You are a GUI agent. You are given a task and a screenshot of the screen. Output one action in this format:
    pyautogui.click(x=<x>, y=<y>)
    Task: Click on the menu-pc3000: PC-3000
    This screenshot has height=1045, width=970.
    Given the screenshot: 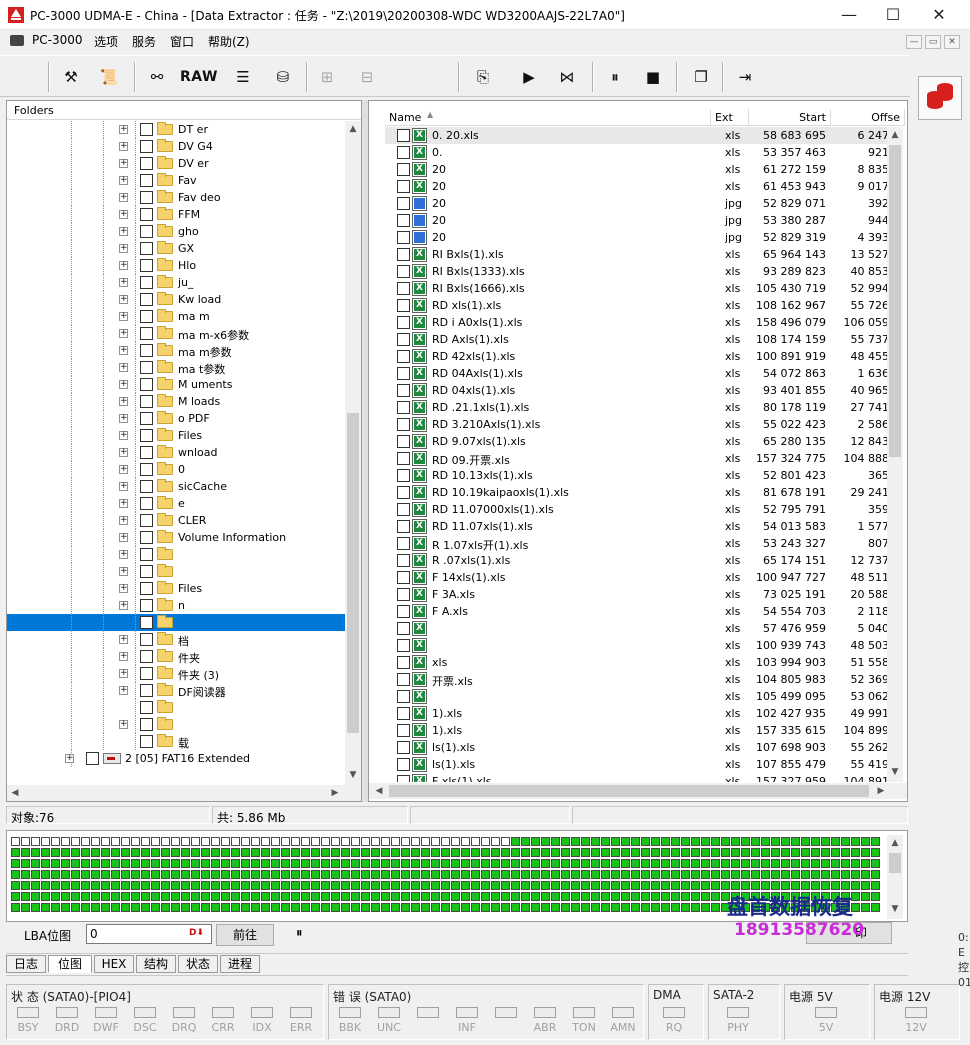 What is the action you would take?
    pyautogui.click(x=57, y=40)
    